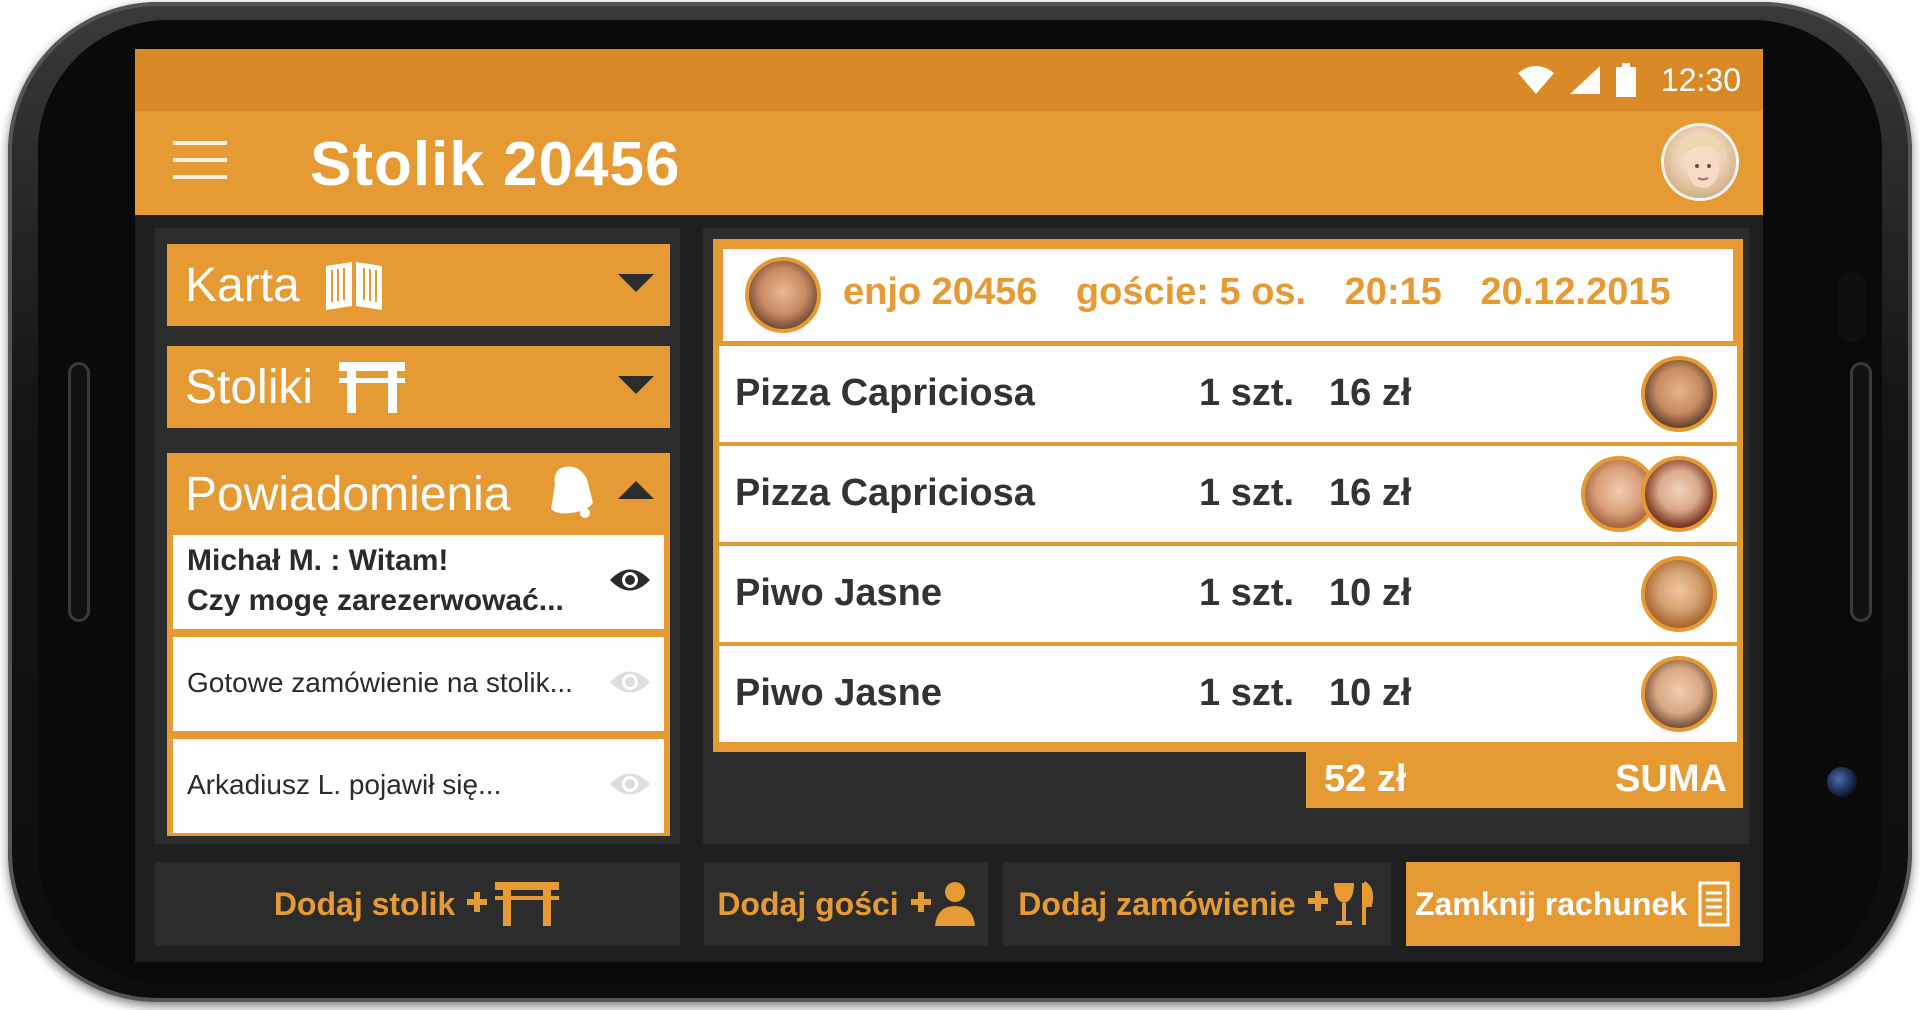 The width and height of the screenshot is (1920, 1010). Describe the element at coordinates (1191, 292) in the screenshot. I see `guest-count: goście: 5 os.` at that location.